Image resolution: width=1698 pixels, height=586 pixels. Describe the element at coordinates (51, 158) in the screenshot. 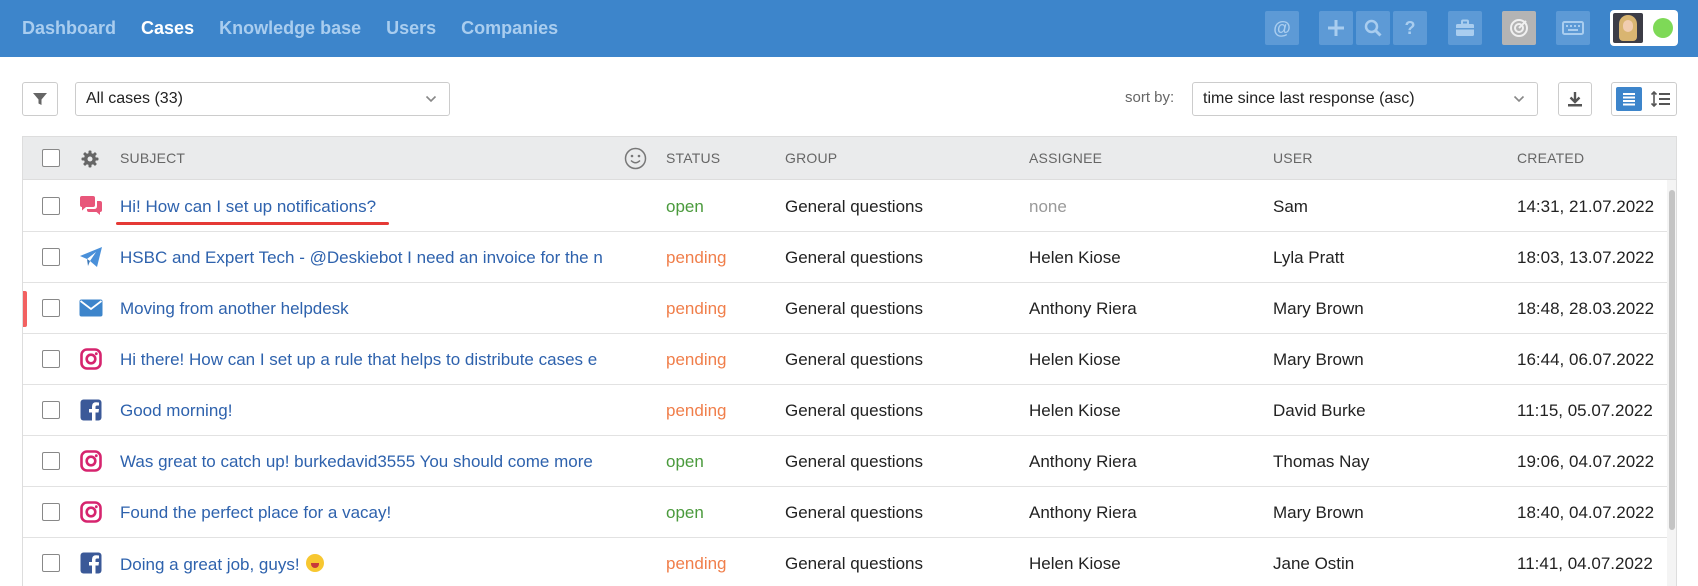

I see `select-all-checkbox` at that location.